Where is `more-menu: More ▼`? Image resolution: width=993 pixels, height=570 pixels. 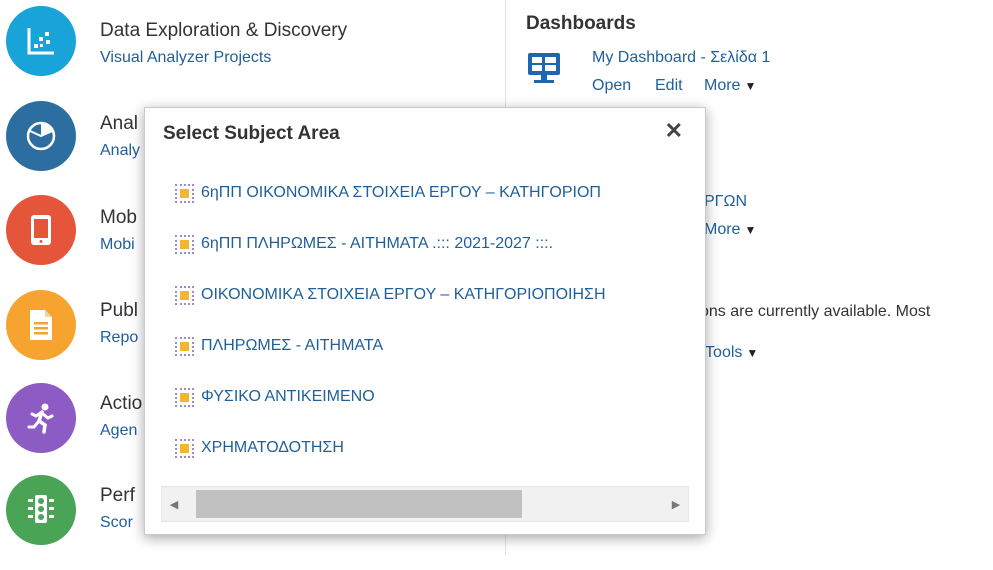 more-menu: More ▼ is located at coordinates (730, 86).